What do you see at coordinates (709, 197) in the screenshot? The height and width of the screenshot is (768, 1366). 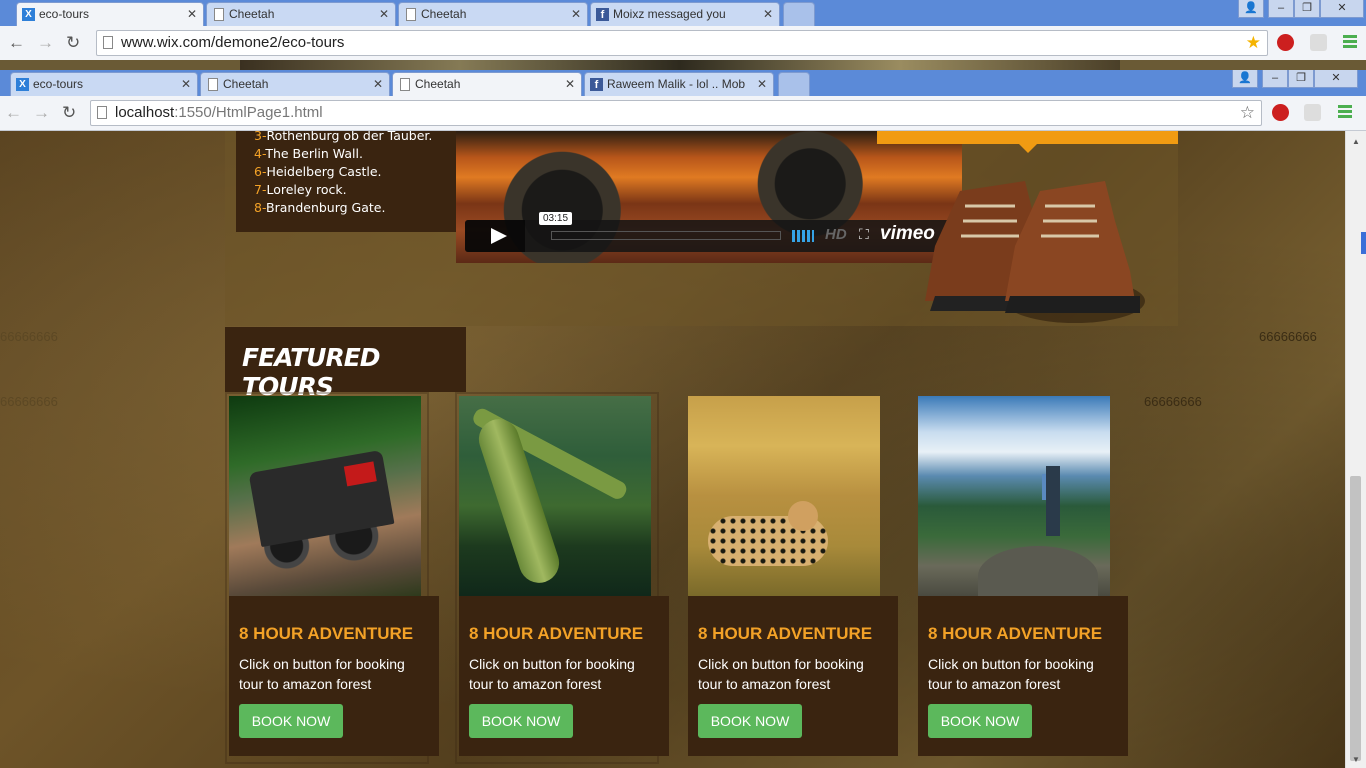 I see `vimeo-video-player: 03:15 HD ⛶ vimeo` at bounding box center [709, 197].